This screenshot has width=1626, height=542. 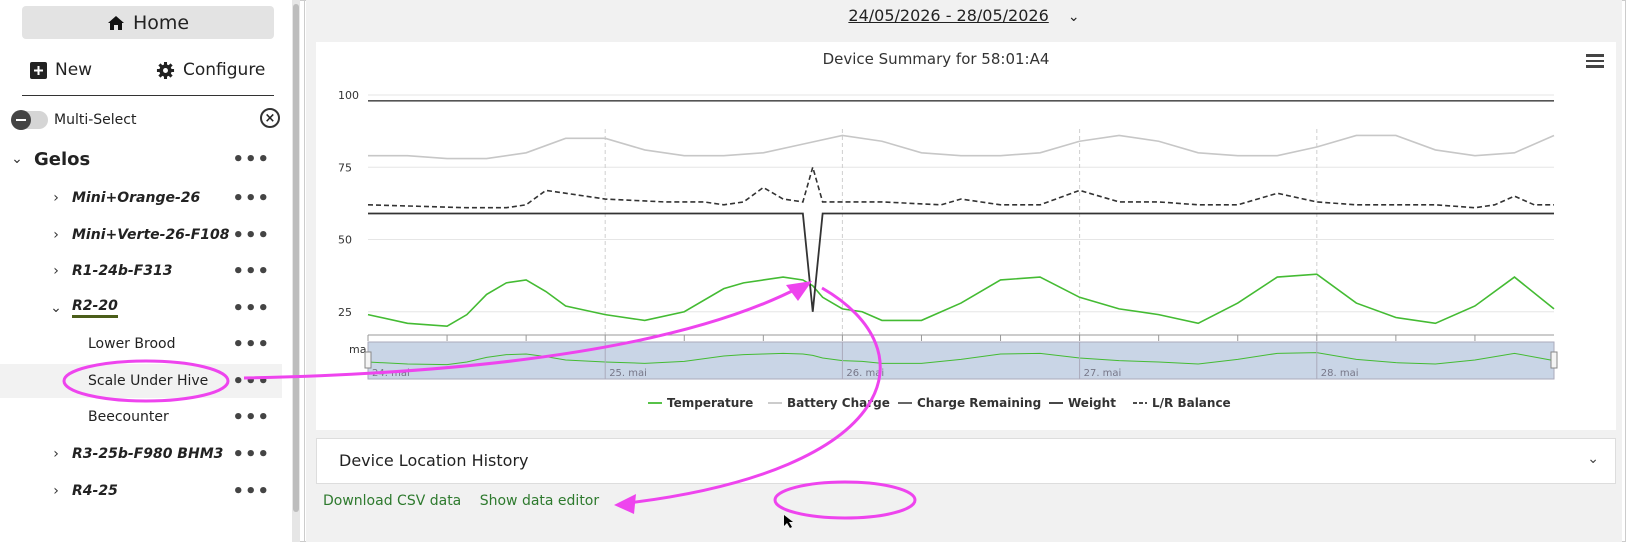 What do you see at coordinates (136, 198) in the screenshot?
I see `tree-node-label: Mini+Orange-26` at bounding box center [136, 198].